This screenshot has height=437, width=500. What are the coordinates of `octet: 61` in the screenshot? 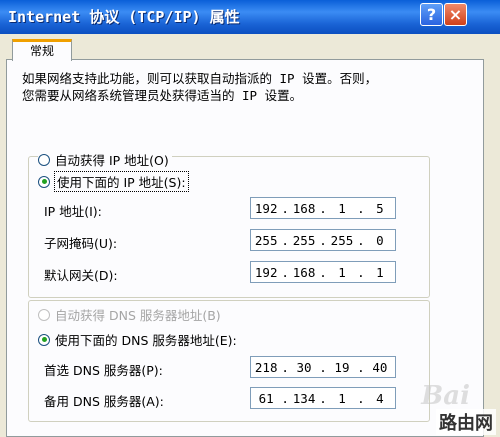 It's located at (266, 398).